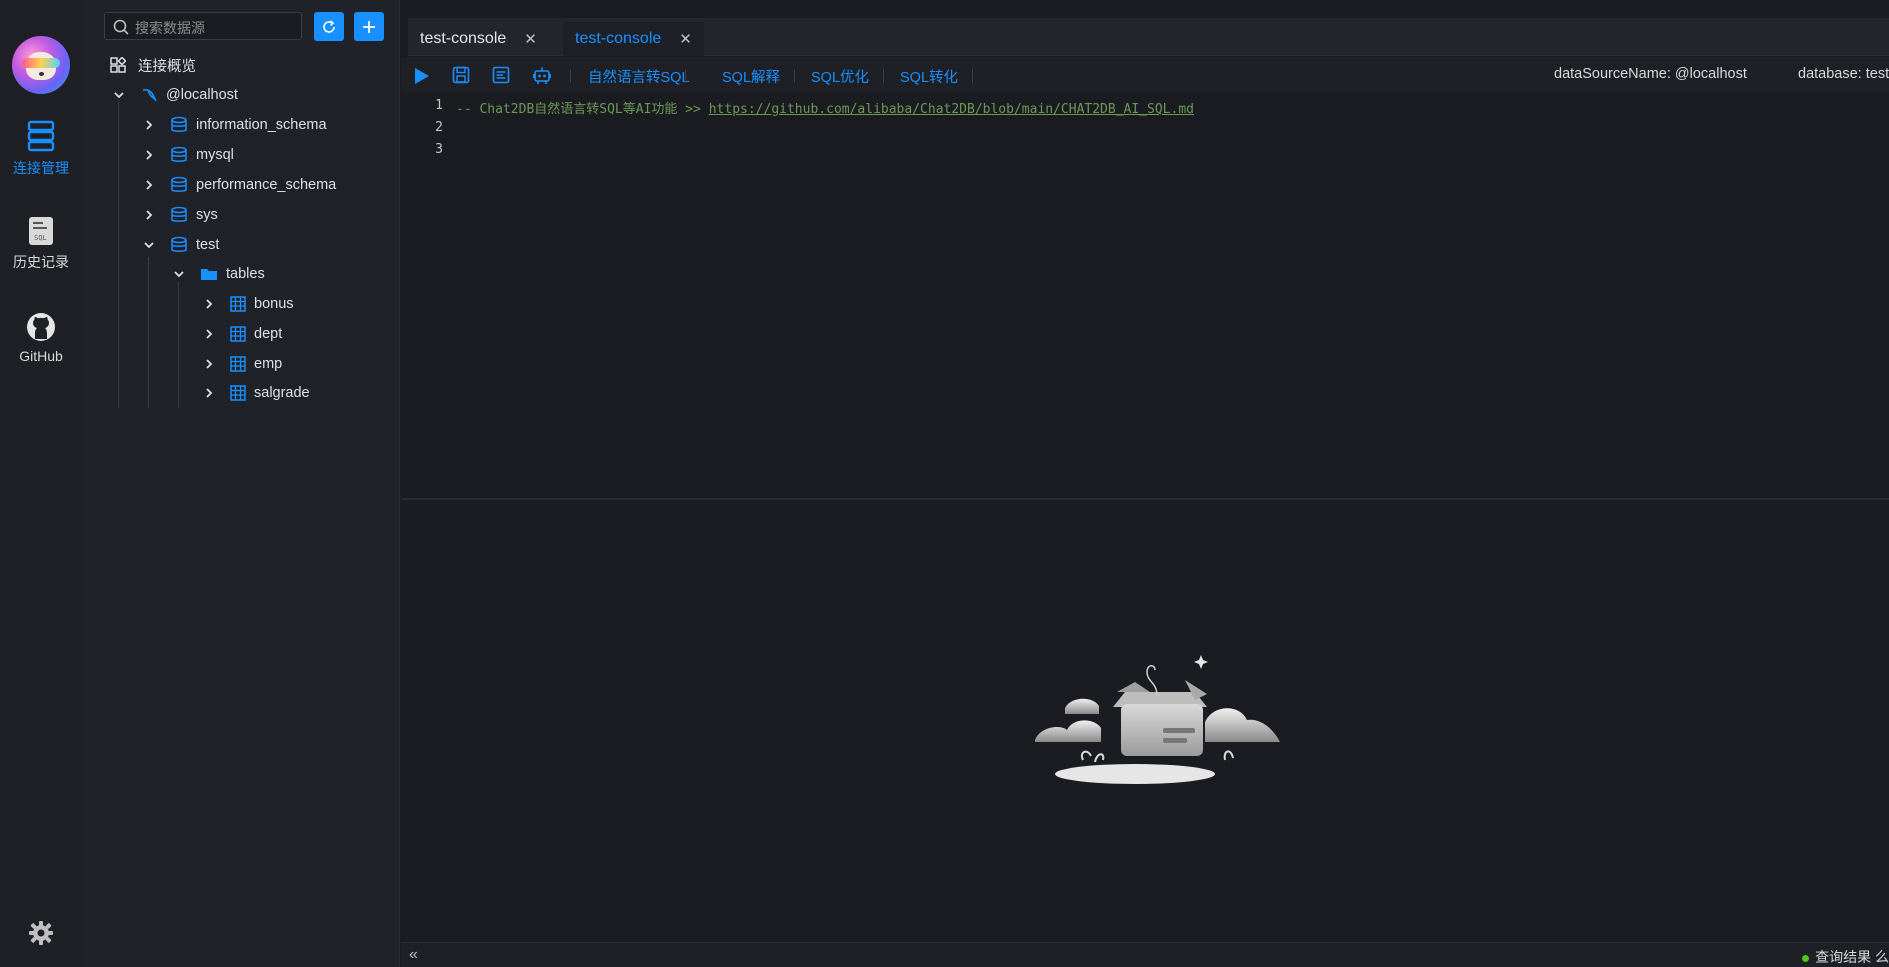 The width and height of the screenshot is (1889, 967). Describe the element at coordinates (929, 76) in the screenshot. I see `sql-convert-button: SQL转化` at that location.